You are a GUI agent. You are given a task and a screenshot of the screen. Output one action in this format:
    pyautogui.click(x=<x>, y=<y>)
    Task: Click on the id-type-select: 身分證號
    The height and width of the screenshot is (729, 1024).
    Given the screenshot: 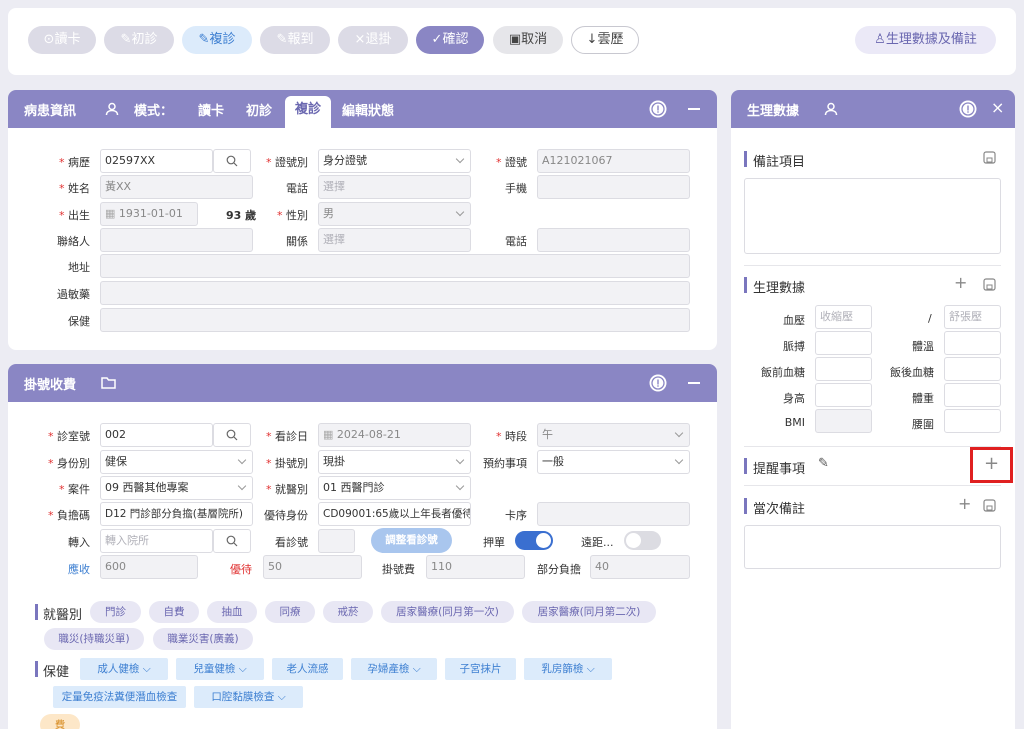 What is the action you would take?
    pyautogui.click(x=394, y=161)
    